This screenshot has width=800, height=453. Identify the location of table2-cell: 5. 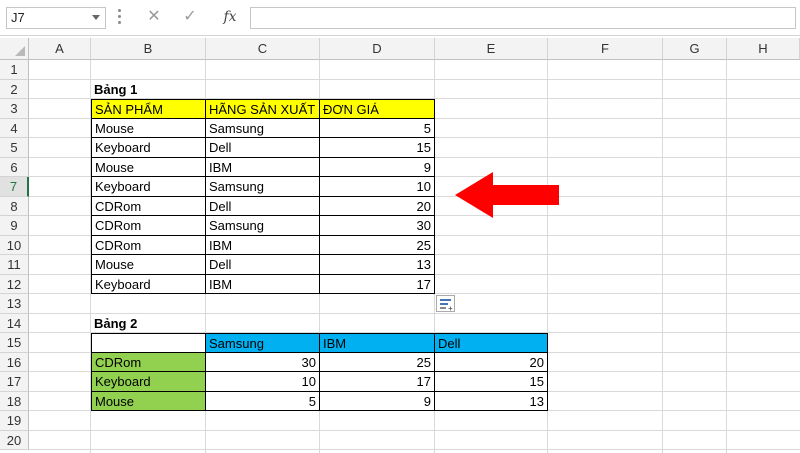
(263, 401).